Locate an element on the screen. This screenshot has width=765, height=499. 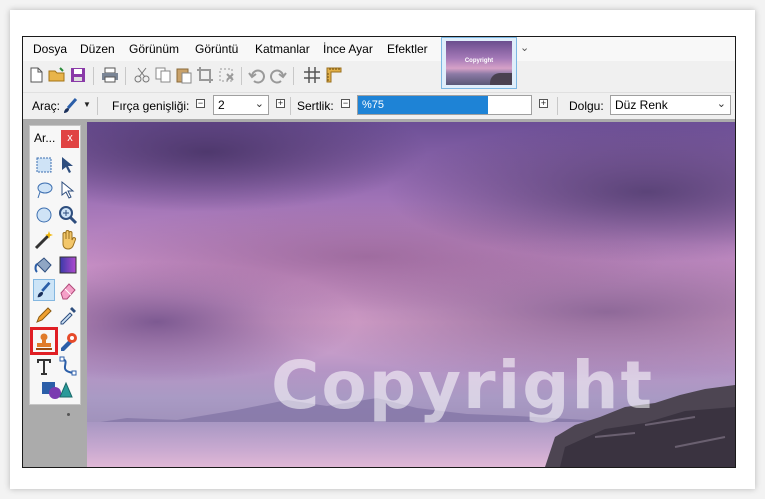
menu-edit: Düzen is located at coordinates (97, 49).